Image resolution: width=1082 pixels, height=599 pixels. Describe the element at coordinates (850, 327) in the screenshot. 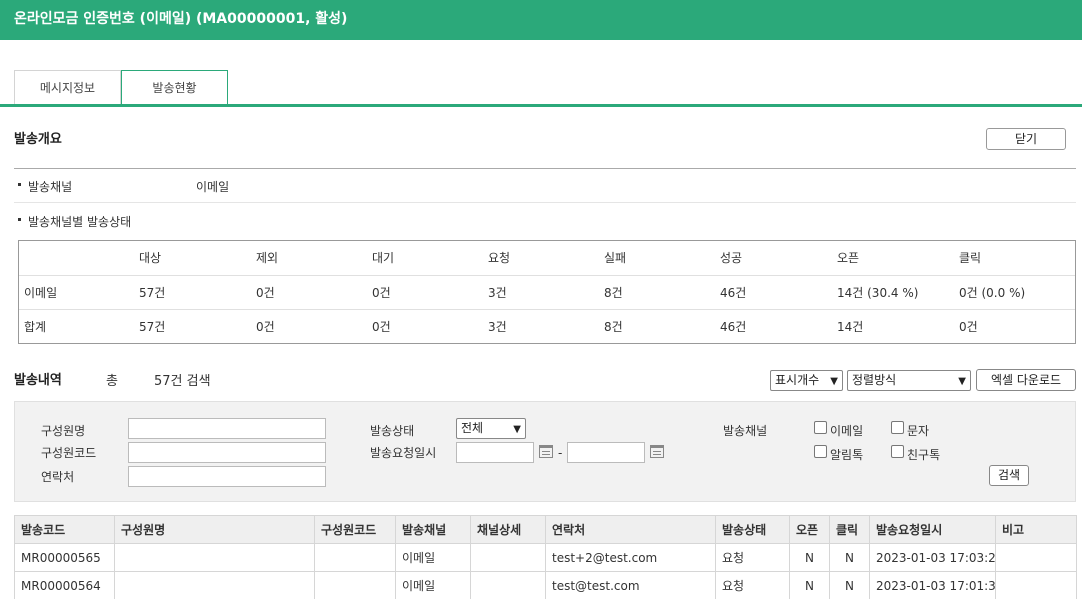

I see `cell-open: 14건` at that location.